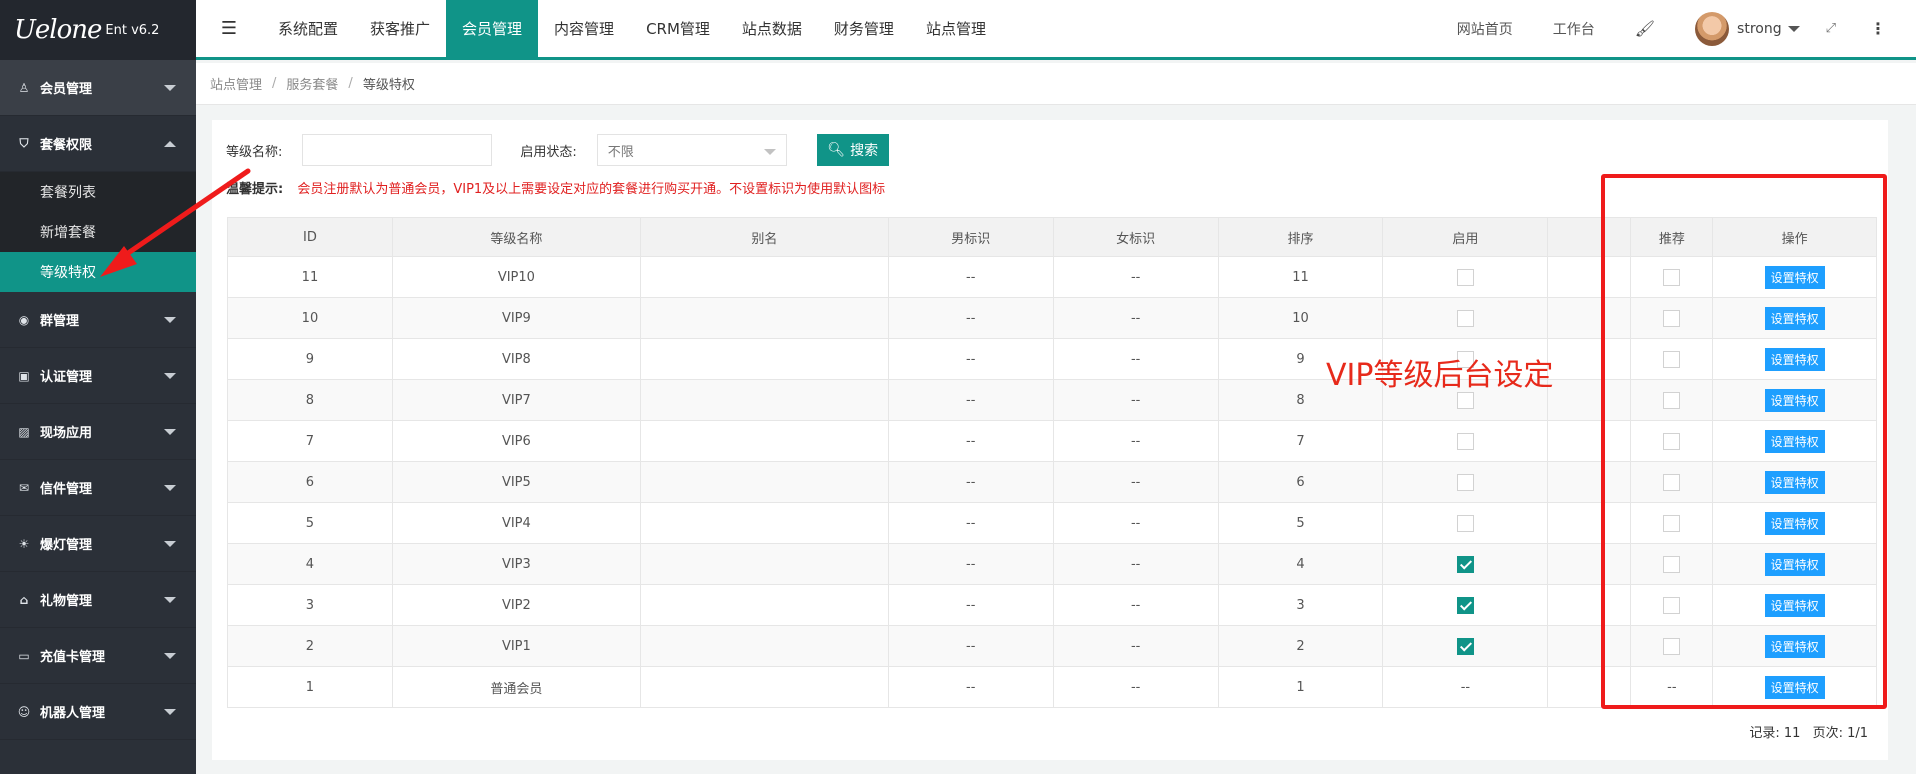 The width and height of the screenshot is (1916, 774). I want to click on menu-fold-icon: ☰, so click(229, 28).